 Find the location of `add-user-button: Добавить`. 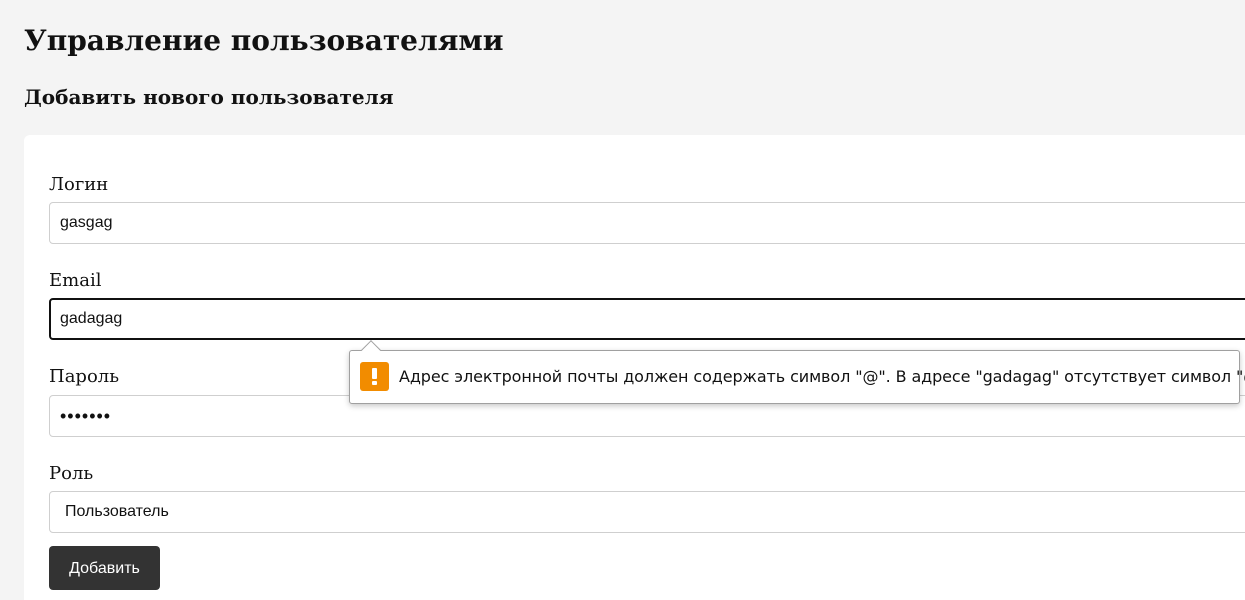

add-user-button: Добавить is located at coordinates (104, 568).